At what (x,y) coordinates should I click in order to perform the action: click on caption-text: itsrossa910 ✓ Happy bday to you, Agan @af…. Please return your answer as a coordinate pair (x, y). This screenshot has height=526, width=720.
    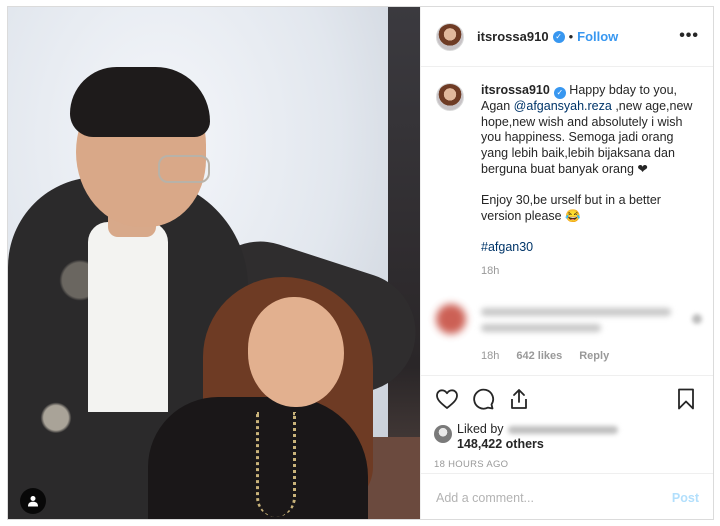
    Looking at the image, I should click on (590, 169).